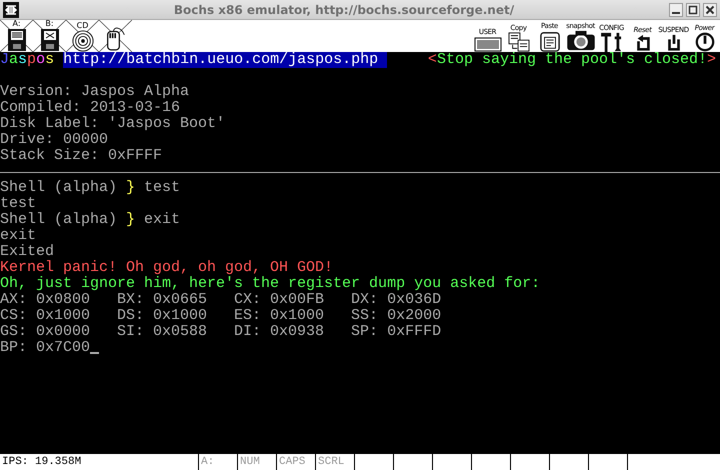 Image resolution: width=720 pixels, height=470 pixels. I want to click on mouse-icon, so click(116, 39).